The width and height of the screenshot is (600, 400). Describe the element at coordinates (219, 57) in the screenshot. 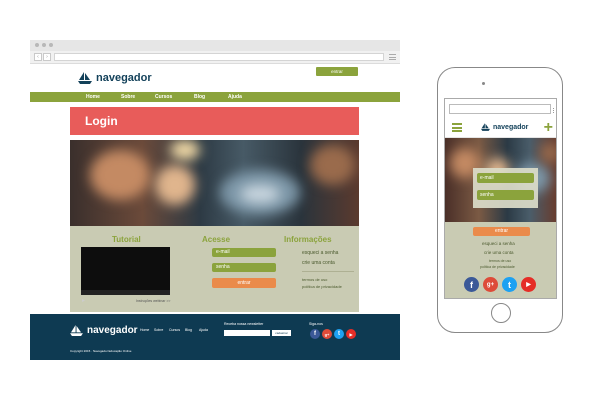

I see `address-bar` at that location.